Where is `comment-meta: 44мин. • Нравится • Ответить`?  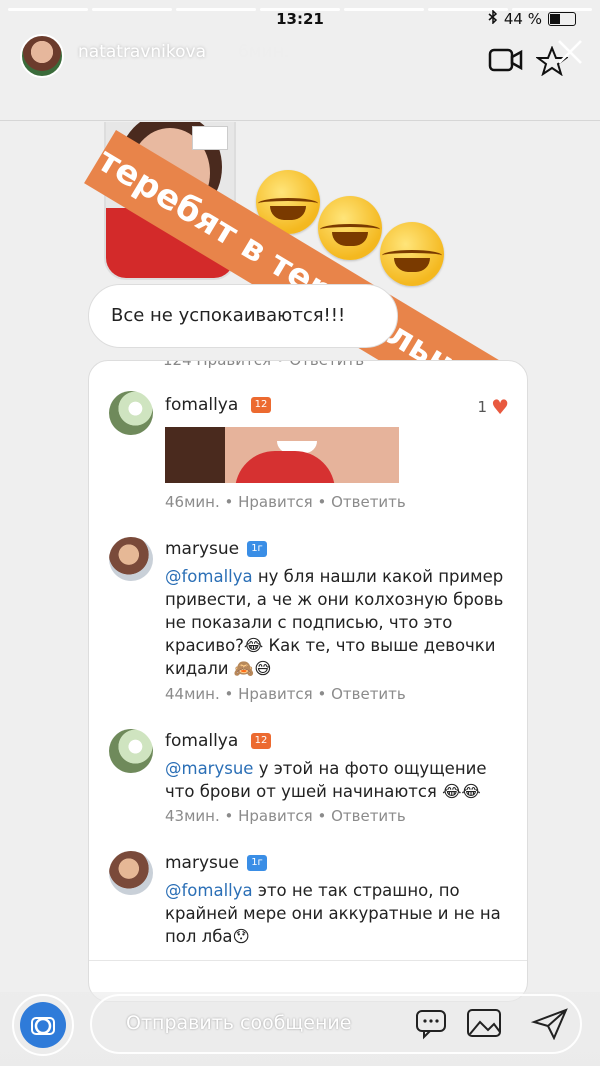
comment-meta: 44мин. • Нравится • Ответить is located at coordinates (285, 694).